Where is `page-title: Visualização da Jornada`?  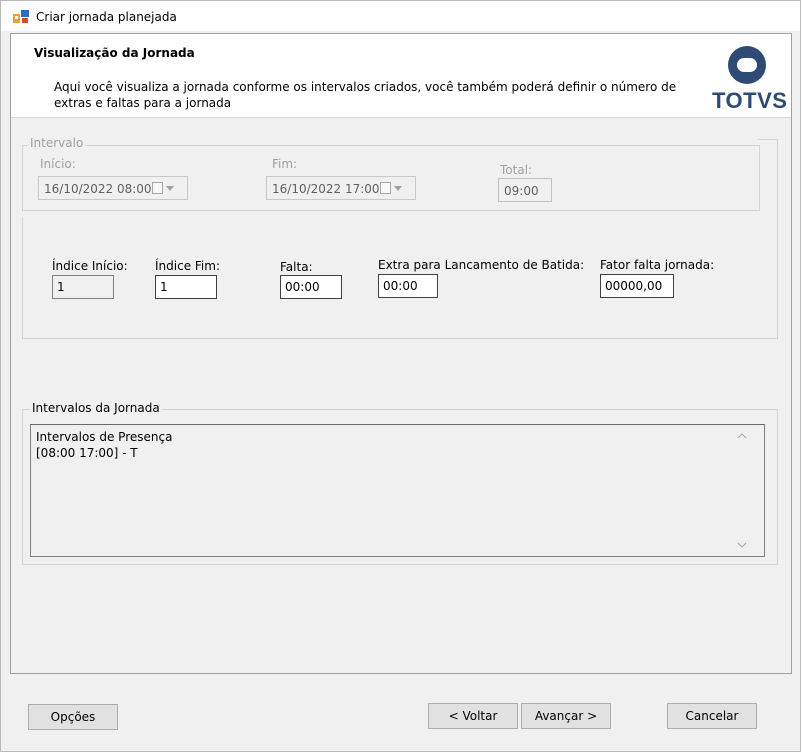 page-title: Visualização da Jornada is located at coordinates (114, 53).